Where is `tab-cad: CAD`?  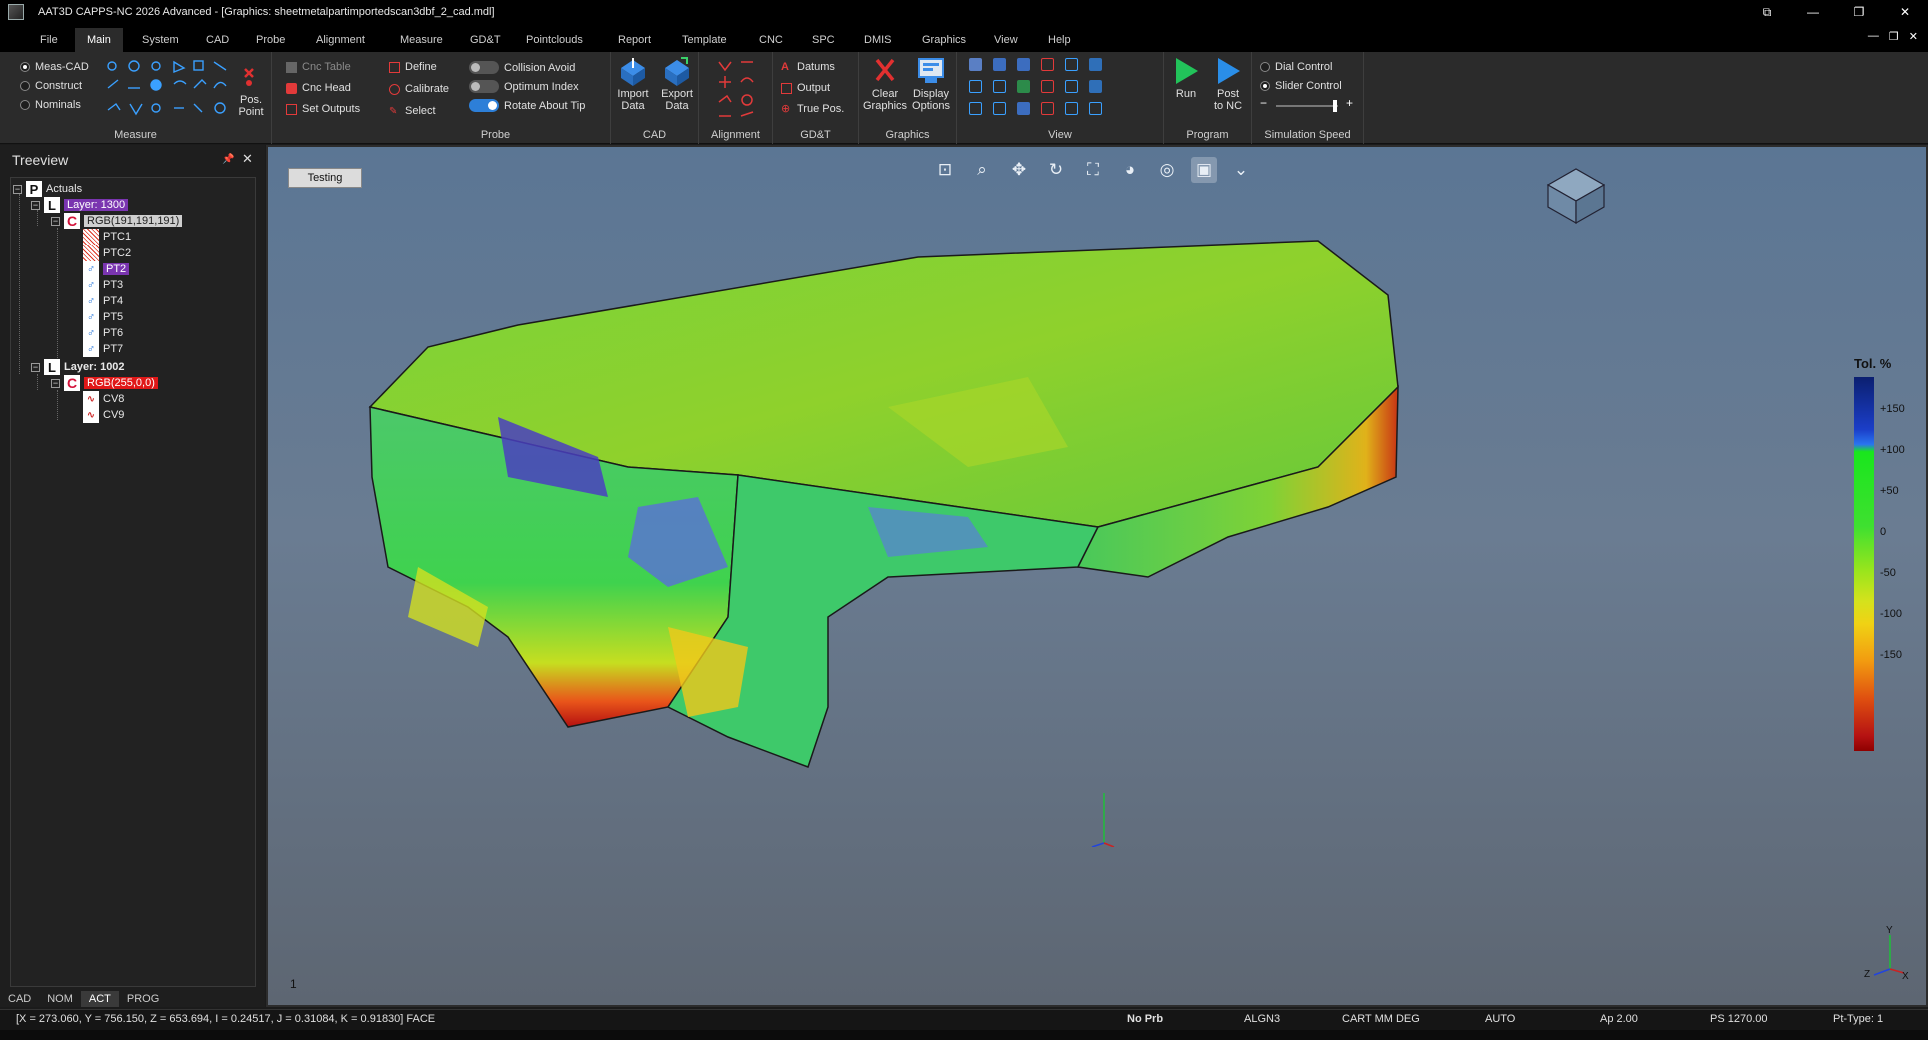 tab-cad: CAD is located at coordinates (217, 40).